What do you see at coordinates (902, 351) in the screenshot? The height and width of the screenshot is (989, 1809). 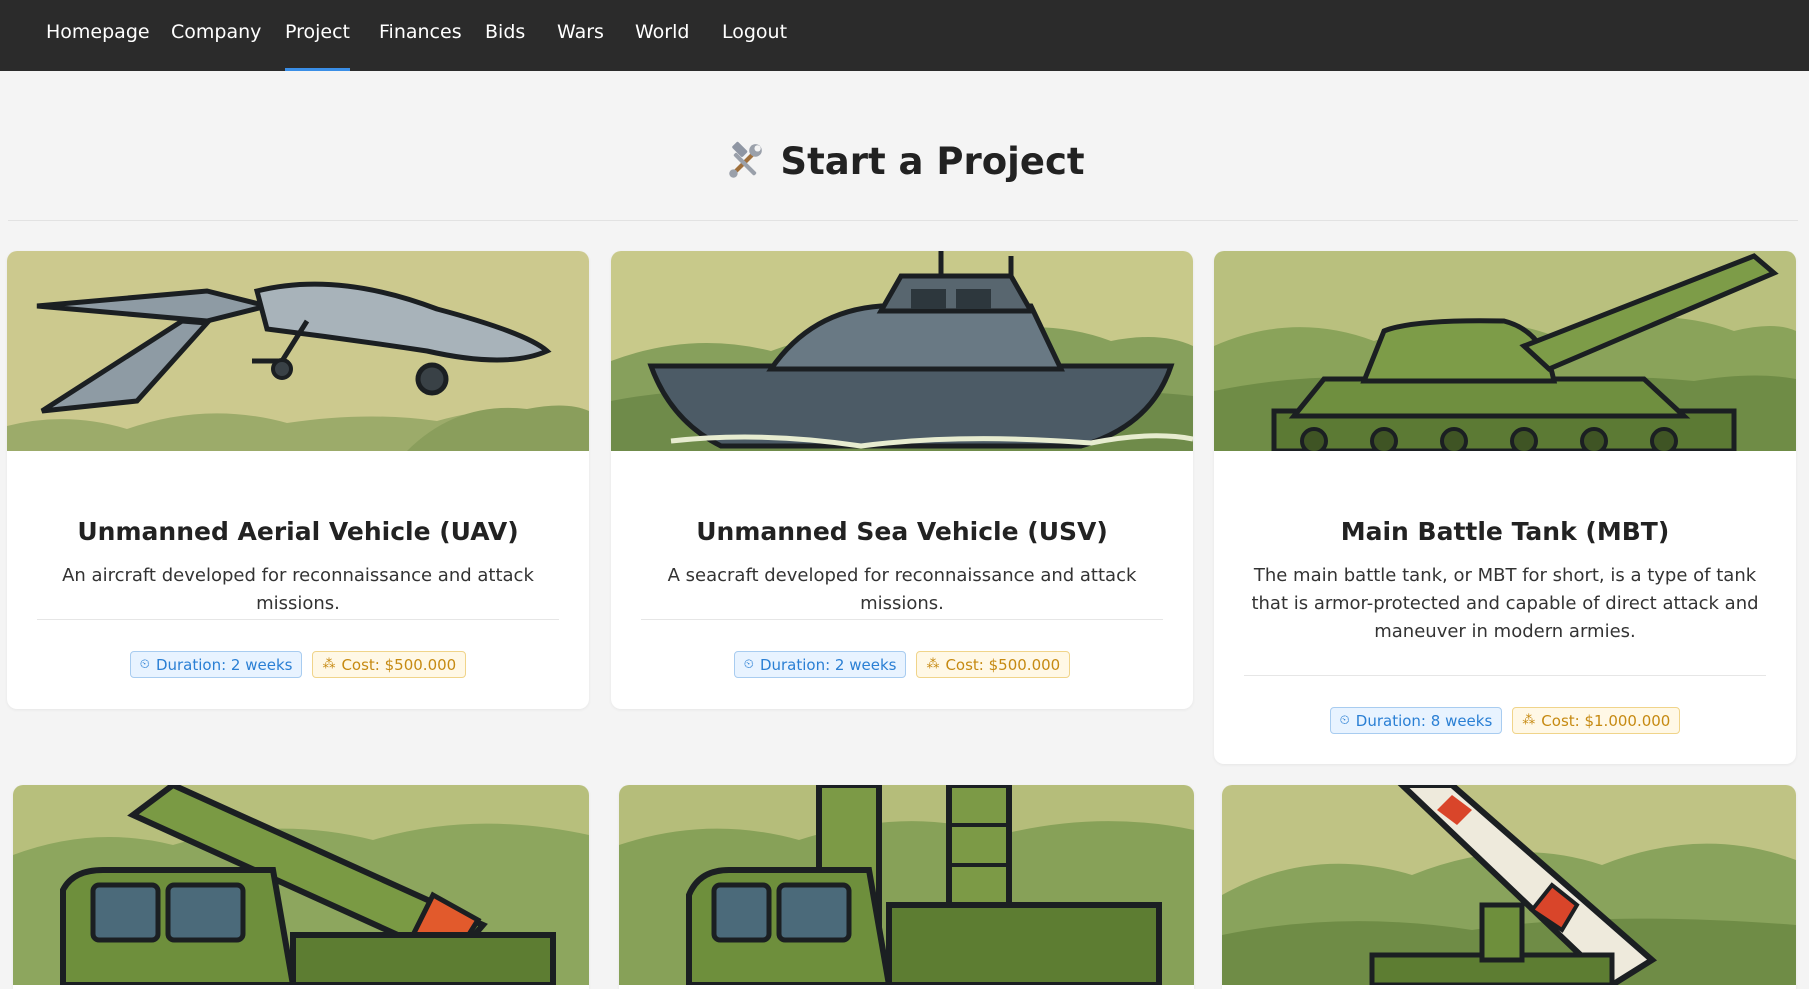 I see `usv-boat-illustration` at bounding box center [902, 351].